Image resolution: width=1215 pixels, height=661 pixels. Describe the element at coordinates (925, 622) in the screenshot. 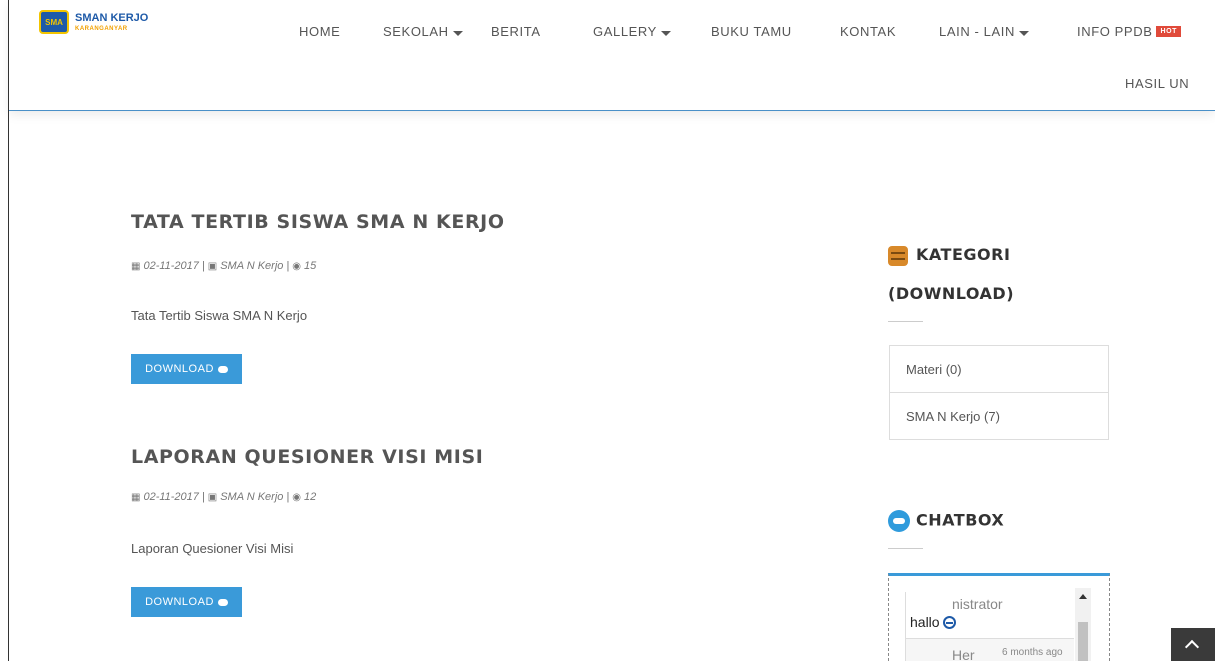

I see `chat-message-text: hallo` at that location.